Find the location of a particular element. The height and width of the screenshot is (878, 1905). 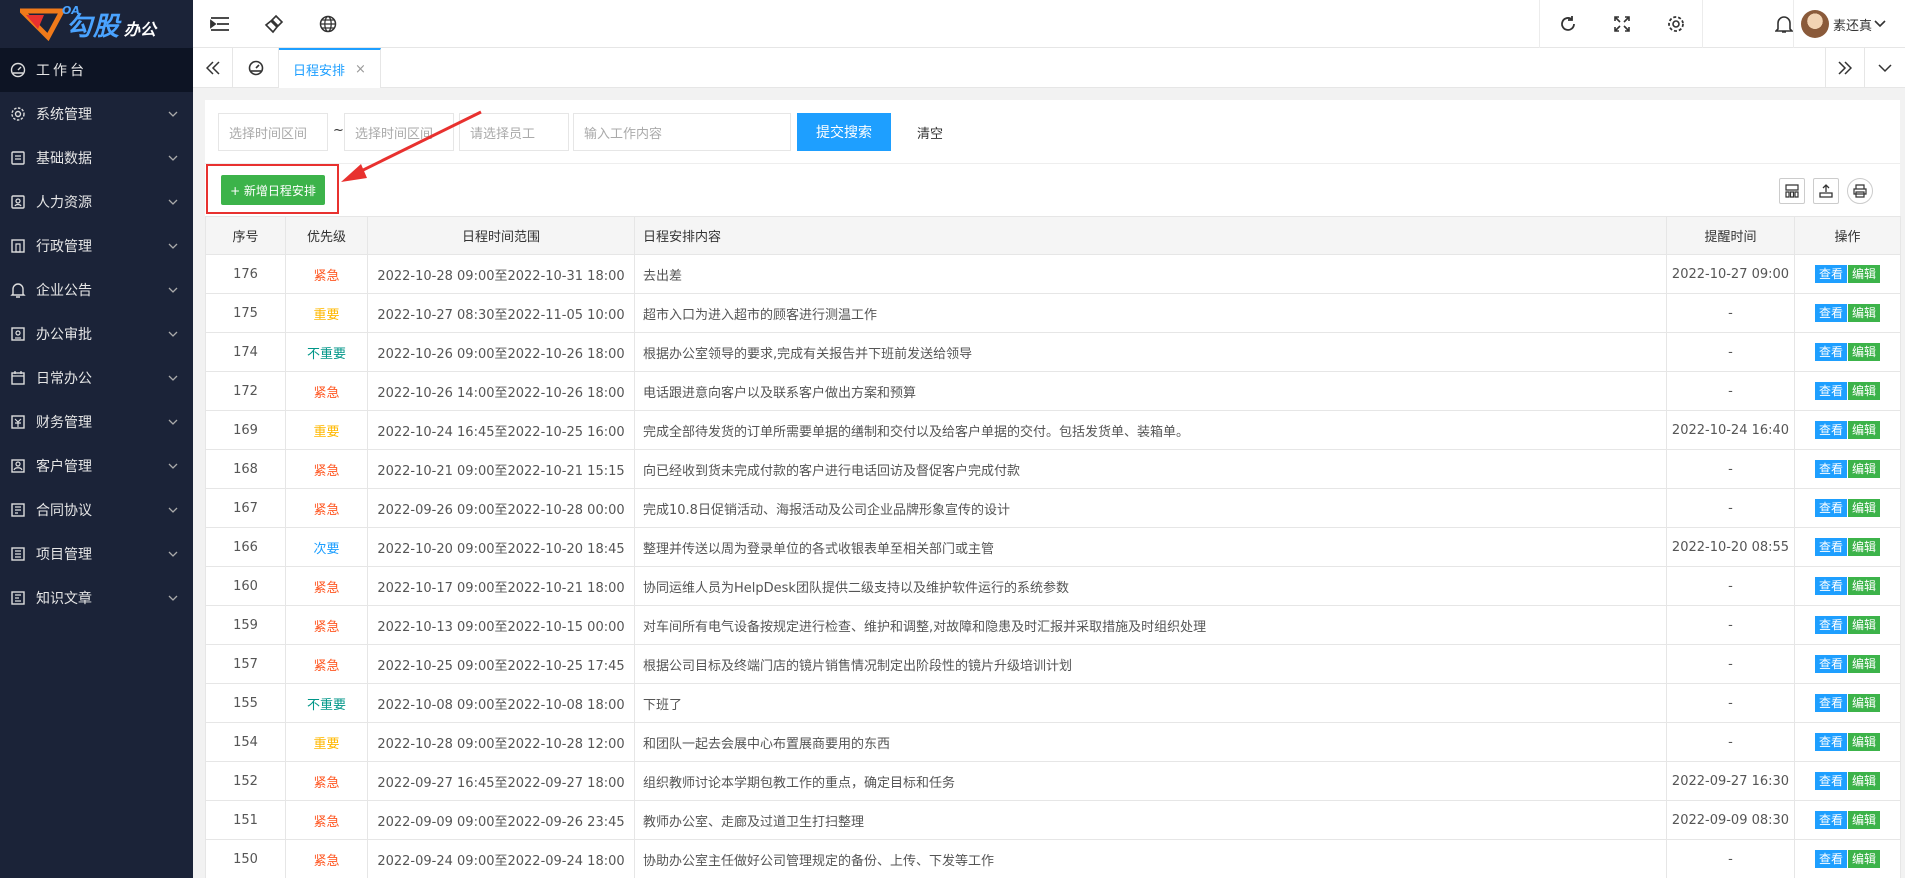

cell-range: 2022-09-26 09:00至2022-10-28 00:00 is located at coordinates (501, 508).